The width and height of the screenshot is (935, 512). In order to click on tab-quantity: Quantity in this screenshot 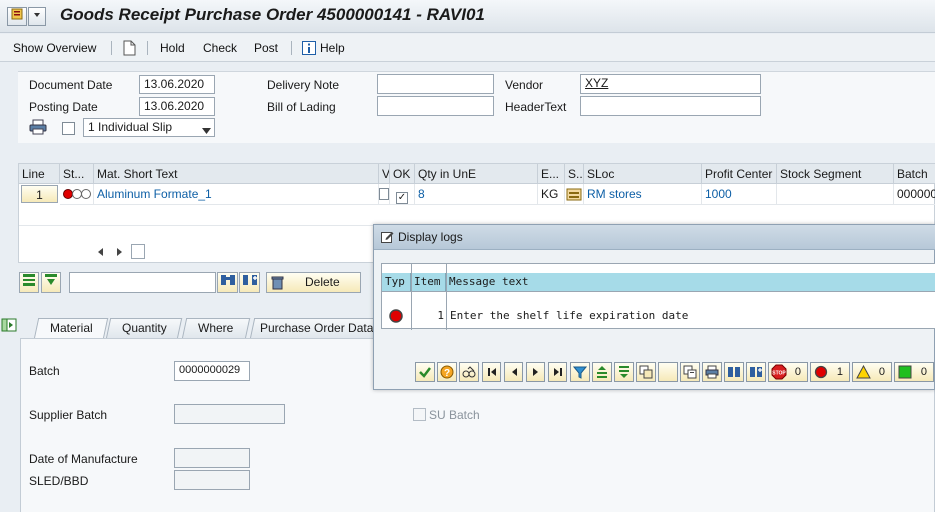, I will do `click(144, 328)`.